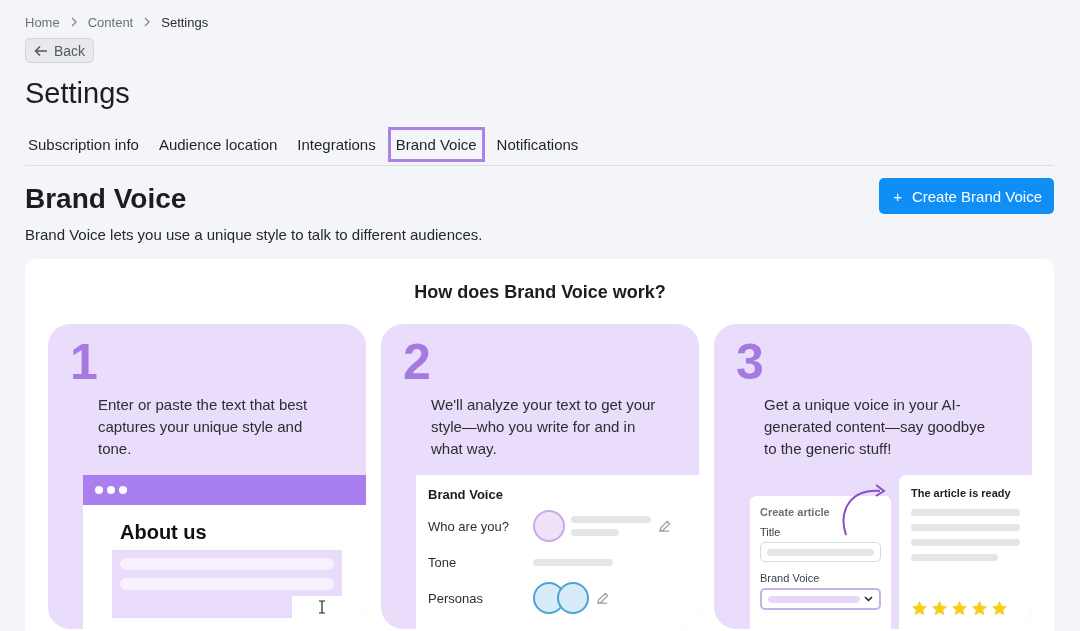  Describe the element at coordinates (540, 292) in the screenshot. I see `card-heading: How does Brand Voice work?` at that location.